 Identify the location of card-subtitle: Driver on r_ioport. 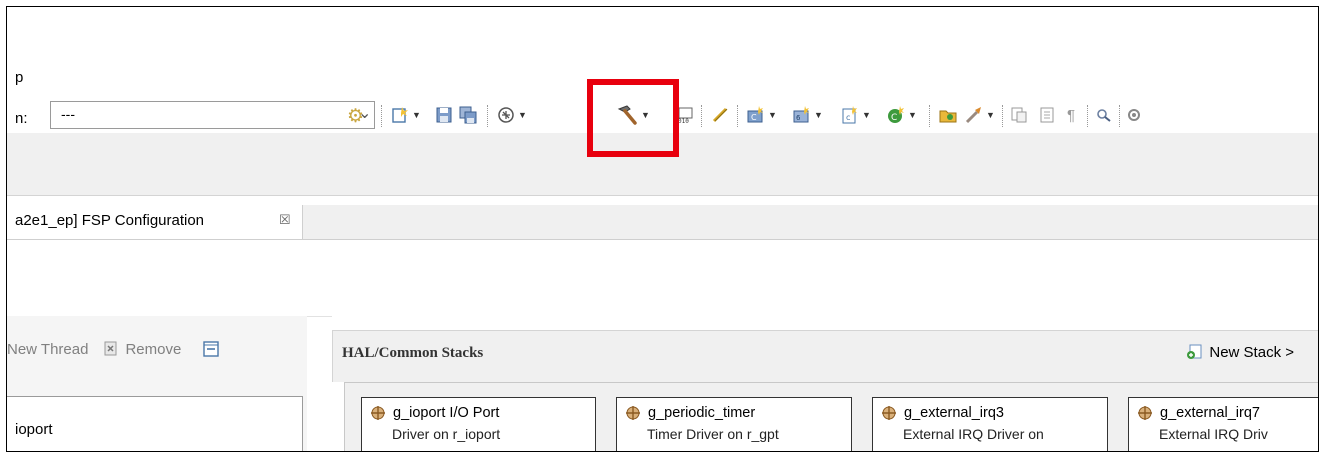
(446, 434).